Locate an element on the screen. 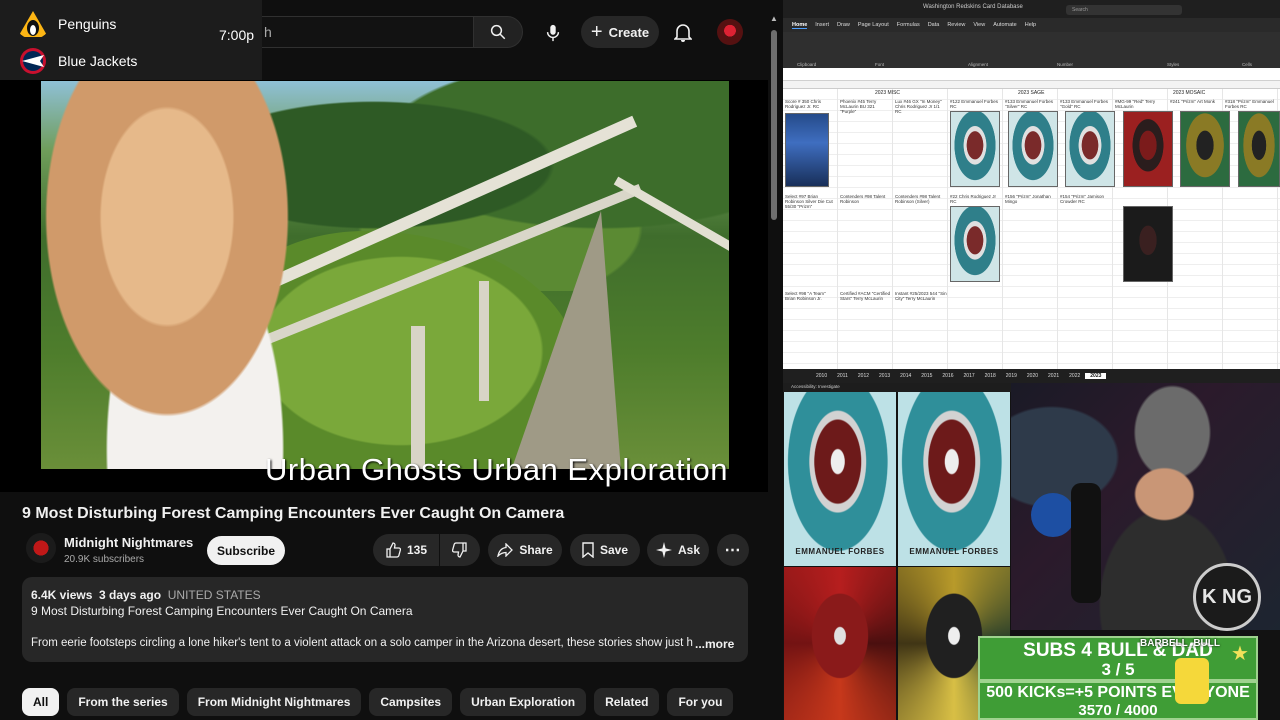 This screenshot has height=720, width=1280. filter-chip: Campsites is located at coordinates (411, 702).